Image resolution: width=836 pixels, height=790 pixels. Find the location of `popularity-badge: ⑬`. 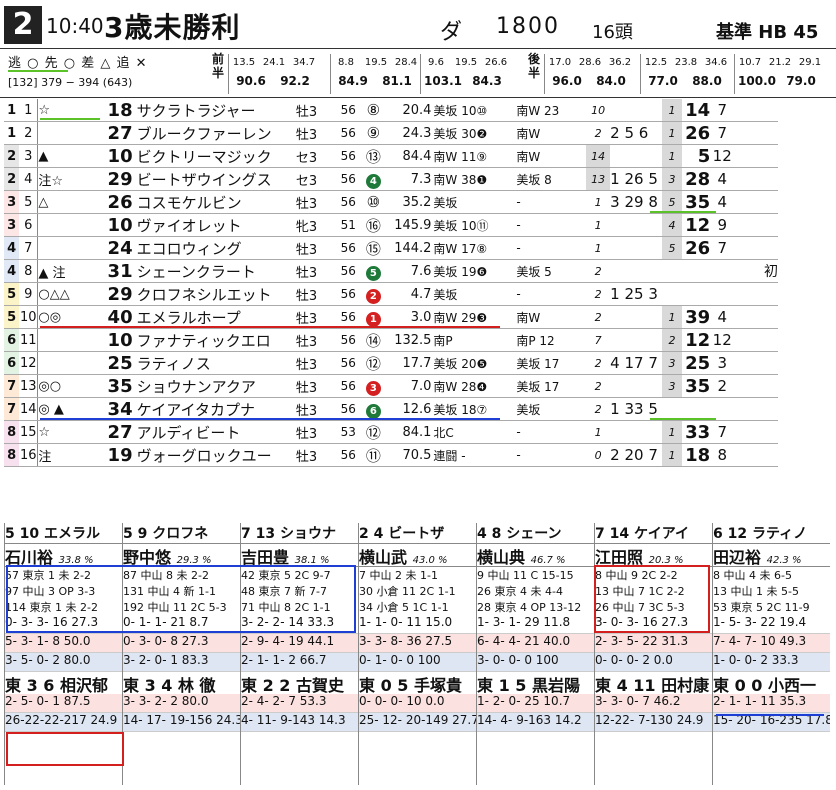

popularity-badge: ⑬ is located at coordinates (373, 156).